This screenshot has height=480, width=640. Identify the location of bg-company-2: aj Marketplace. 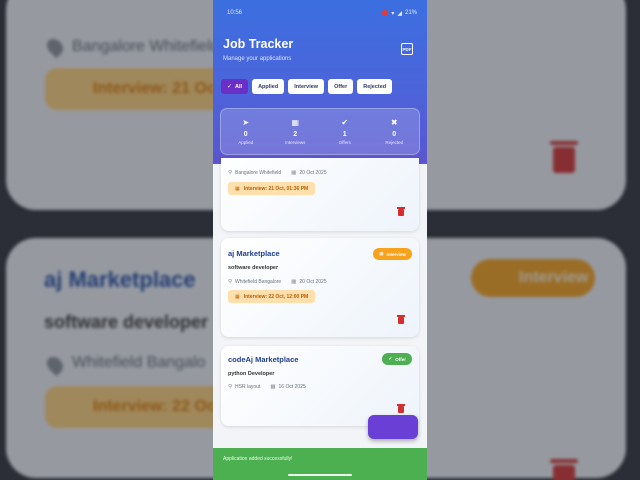
(120, 279).